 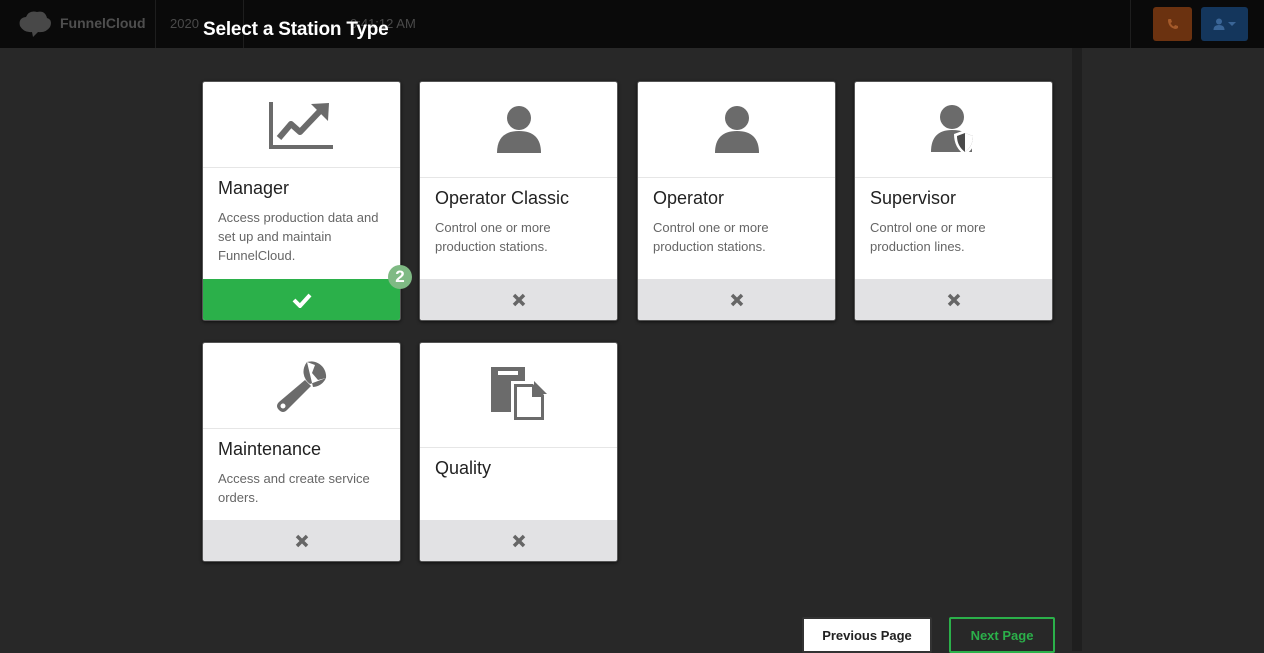 I want to click on card-title: Operator Classic, so click(x=502, y=198).